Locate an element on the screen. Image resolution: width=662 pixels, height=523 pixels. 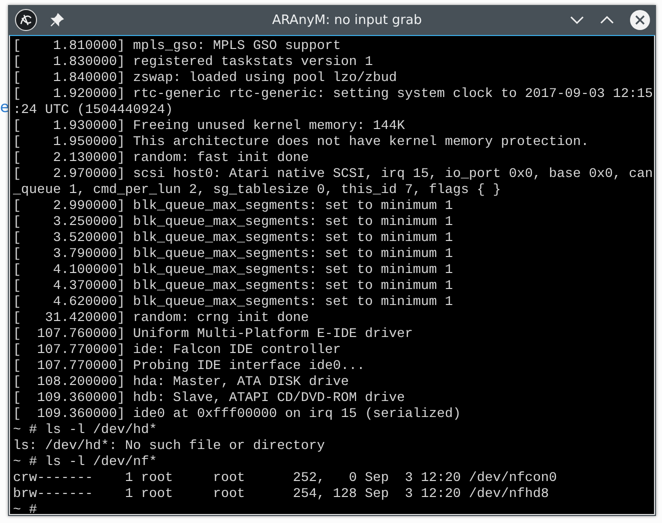
background-text: e is located at coordinates (5, 107).